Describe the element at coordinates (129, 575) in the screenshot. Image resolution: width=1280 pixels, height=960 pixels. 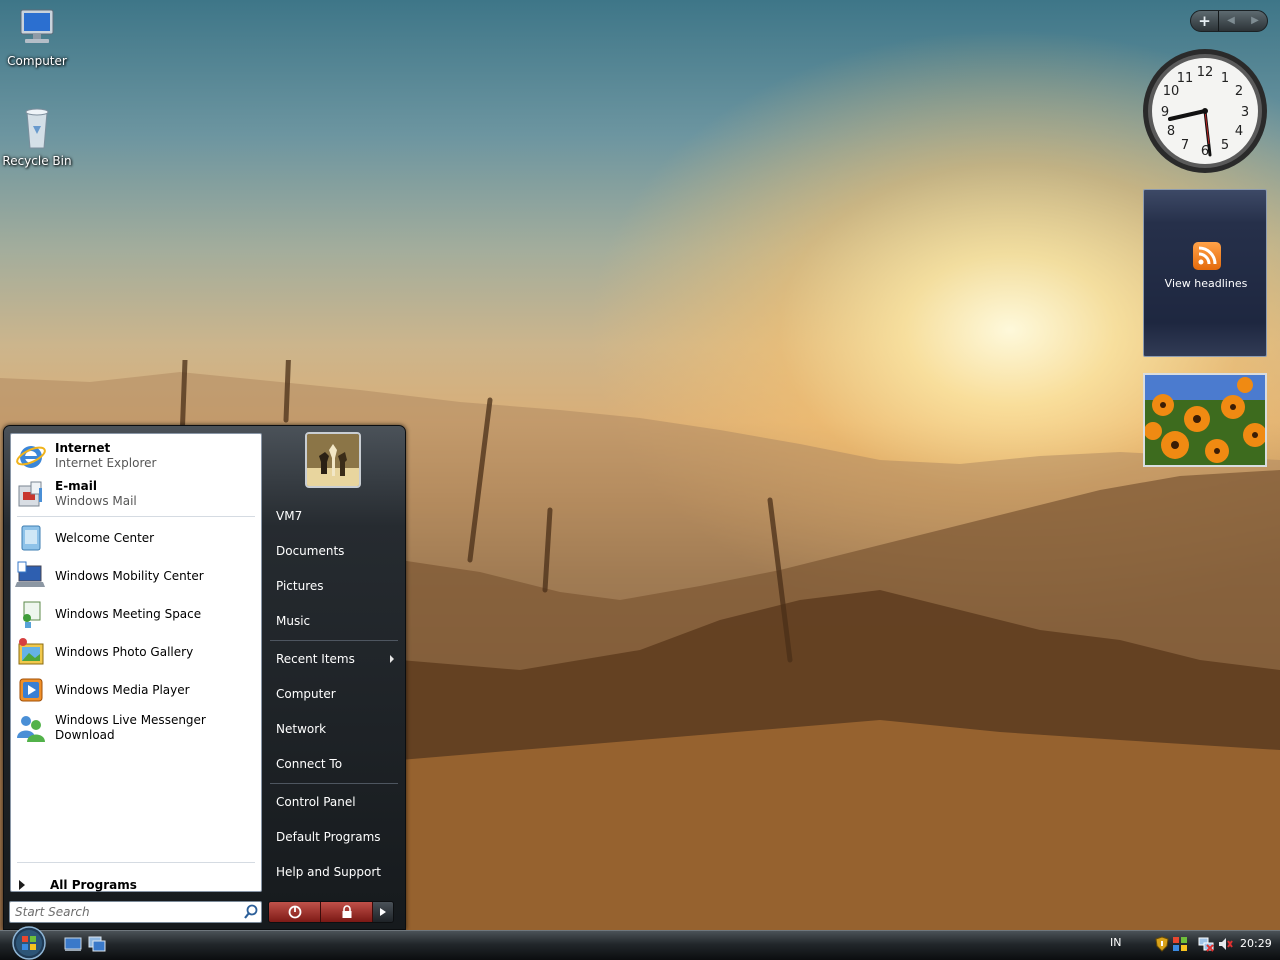
I see `program-name: Windows Mobility Center` at that location.